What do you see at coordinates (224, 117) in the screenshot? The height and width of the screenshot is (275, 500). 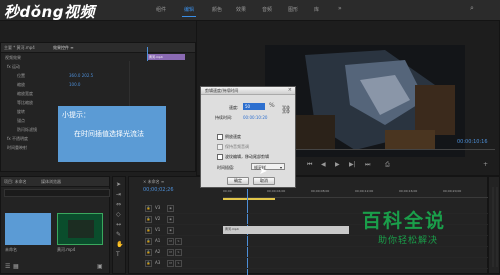 I see `duration-label: 持续时间:` at bounding box center [224, 117].